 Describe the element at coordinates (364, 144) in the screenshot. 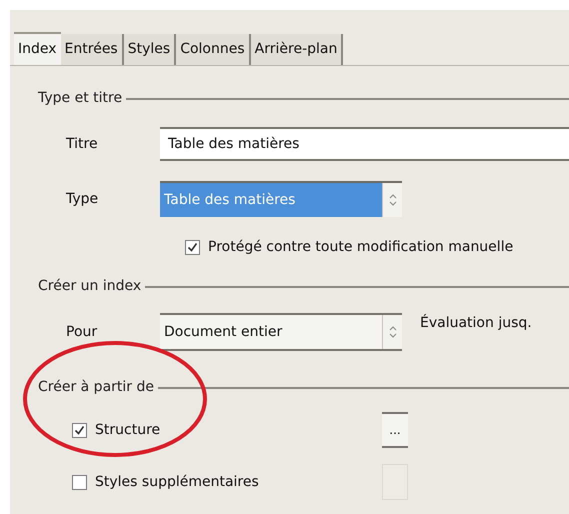

I see `title-field: Table des matières` at that location.